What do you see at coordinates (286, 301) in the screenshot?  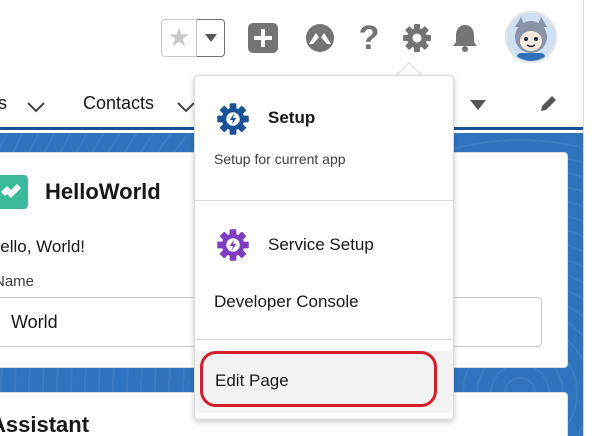 I see `menu-item-label: Developer Console` at bounding box center [286, 301].